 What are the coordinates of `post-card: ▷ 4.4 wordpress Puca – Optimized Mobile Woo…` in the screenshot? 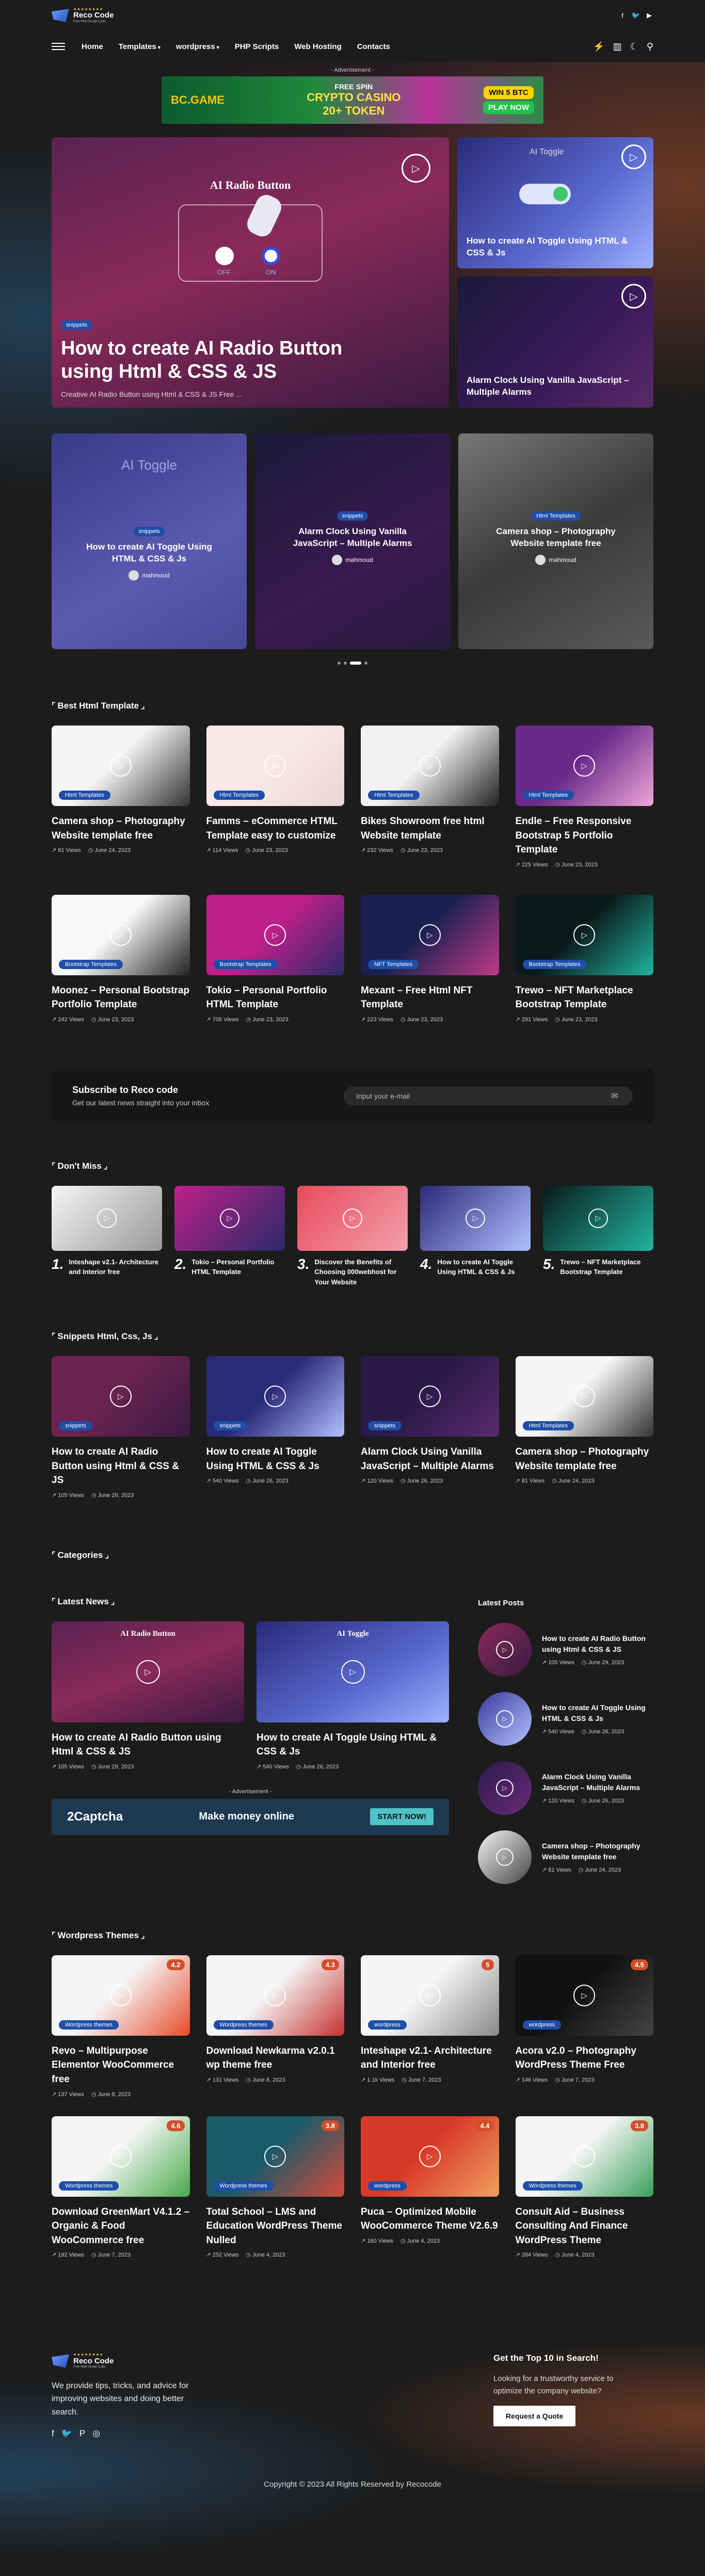 It's located at (430, 2188).